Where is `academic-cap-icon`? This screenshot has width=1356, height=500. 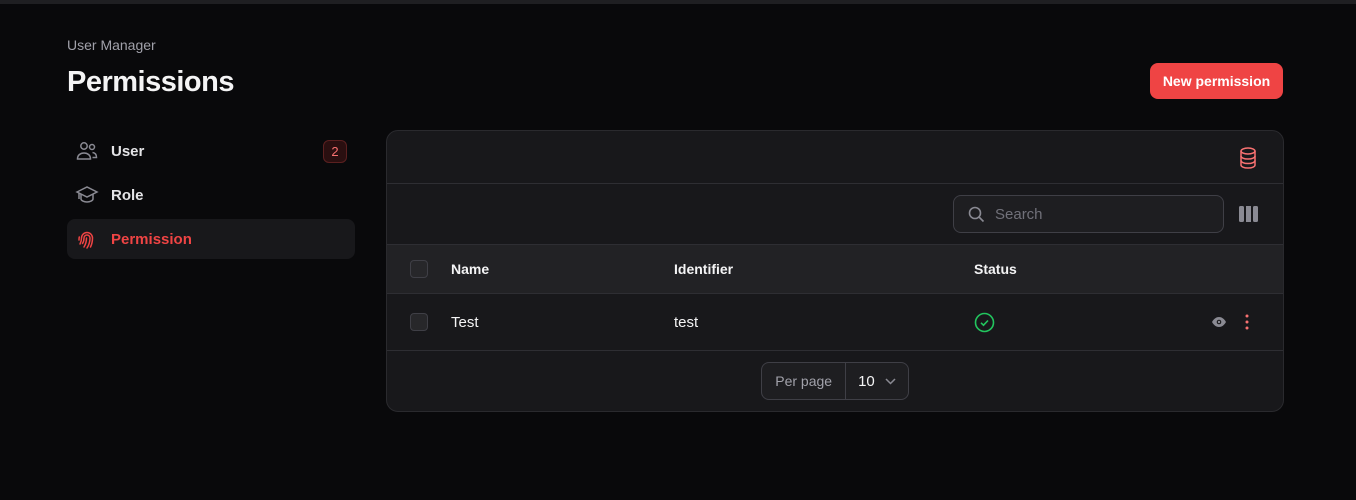
academic-cap-icon is located at coordinates (87, 194).